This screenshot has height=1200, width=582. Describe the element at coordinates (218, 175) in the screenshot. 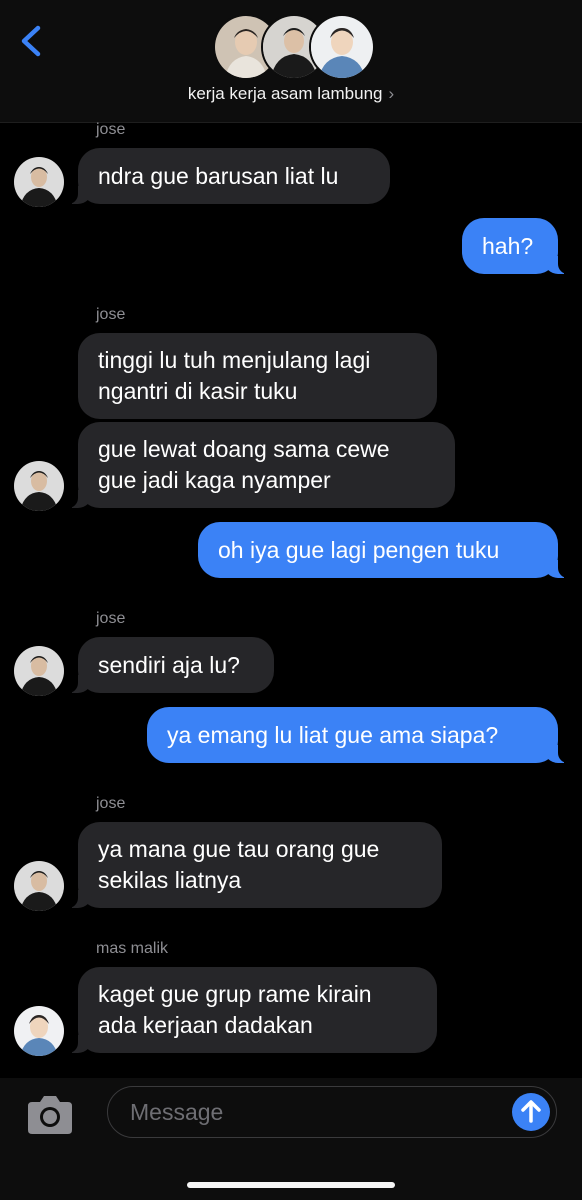

I see `message-text: ndra gue barusan liat lu` at that location.